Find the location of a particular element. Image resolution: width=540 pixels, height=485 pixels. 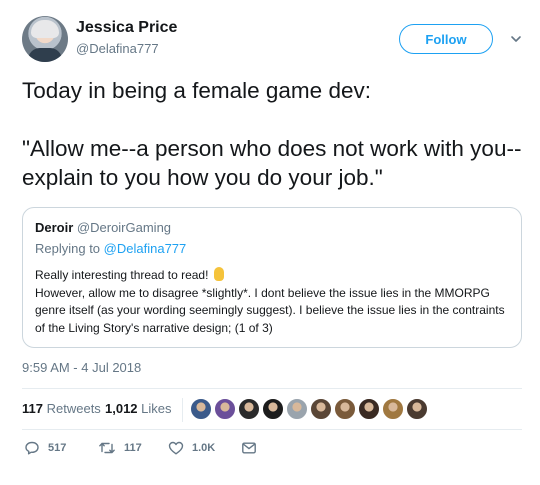

quoted-line-1: Really interesting thread to read! is located at coordinates (273, 276).